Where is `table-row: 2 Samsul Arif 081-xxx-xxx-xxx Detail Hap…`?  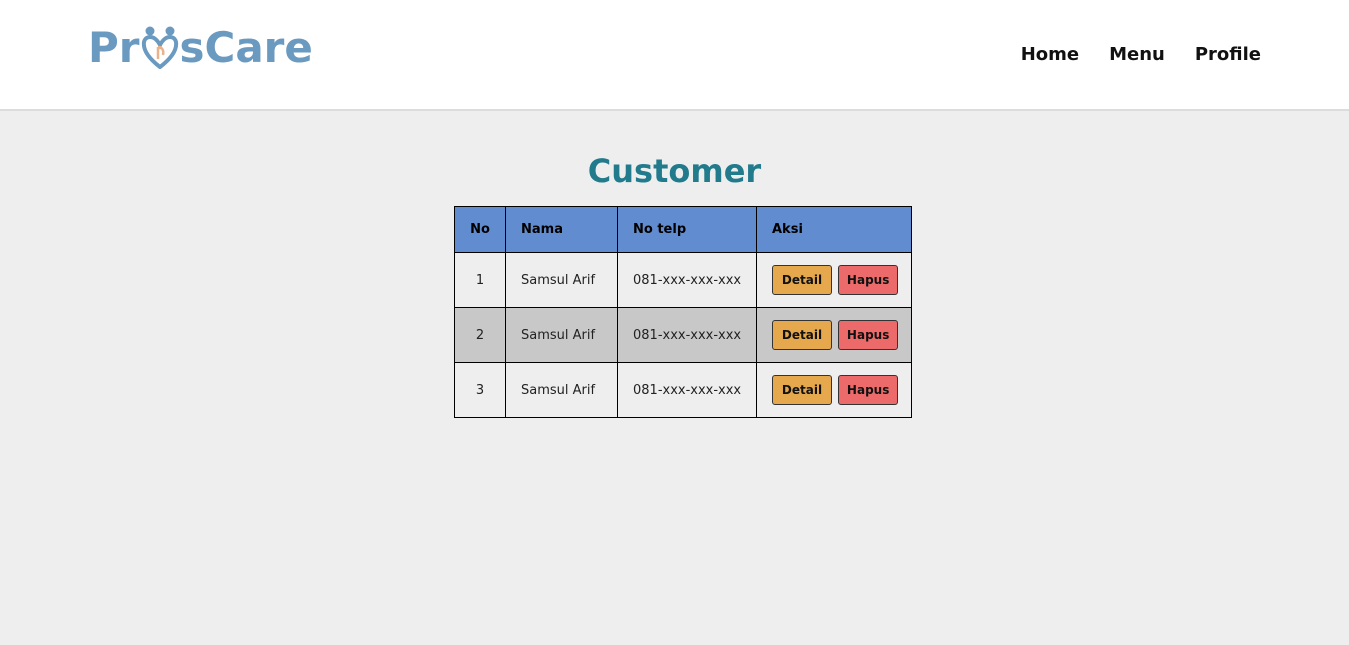
table-row: 2 Samsul Arif 081-xxx-xxx-xxx Detail Hap… is located at coordinates (683, 335).